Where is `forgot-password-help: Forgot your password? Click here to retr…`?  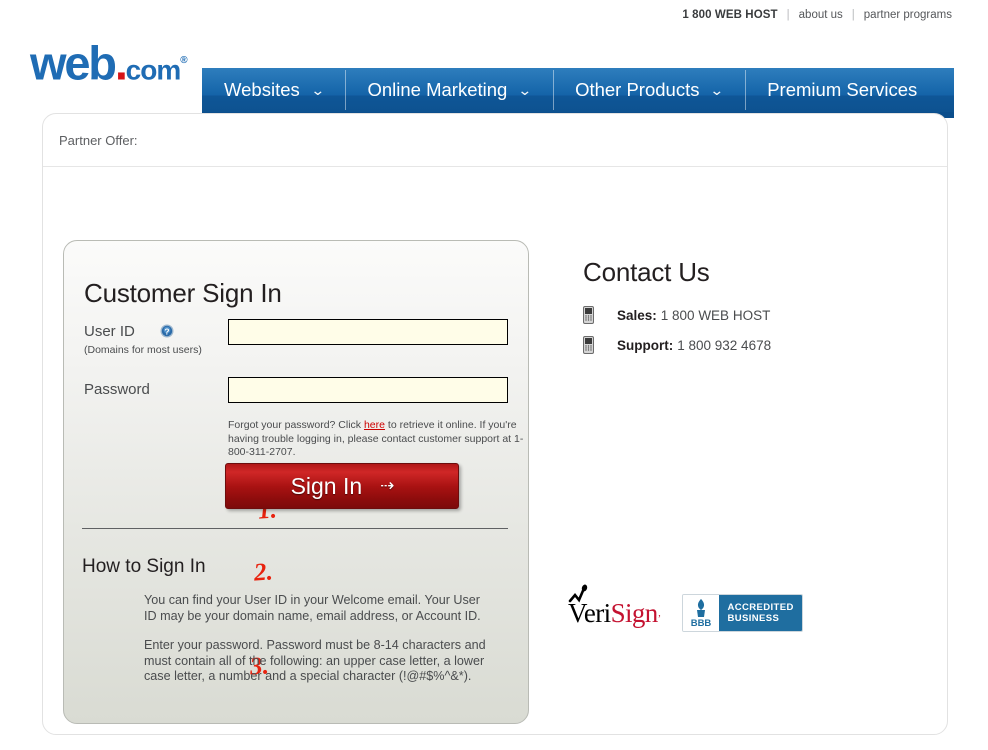 forgot-password-help: Forgot your password? Click here to retr… is located at coordinates (378, 439).